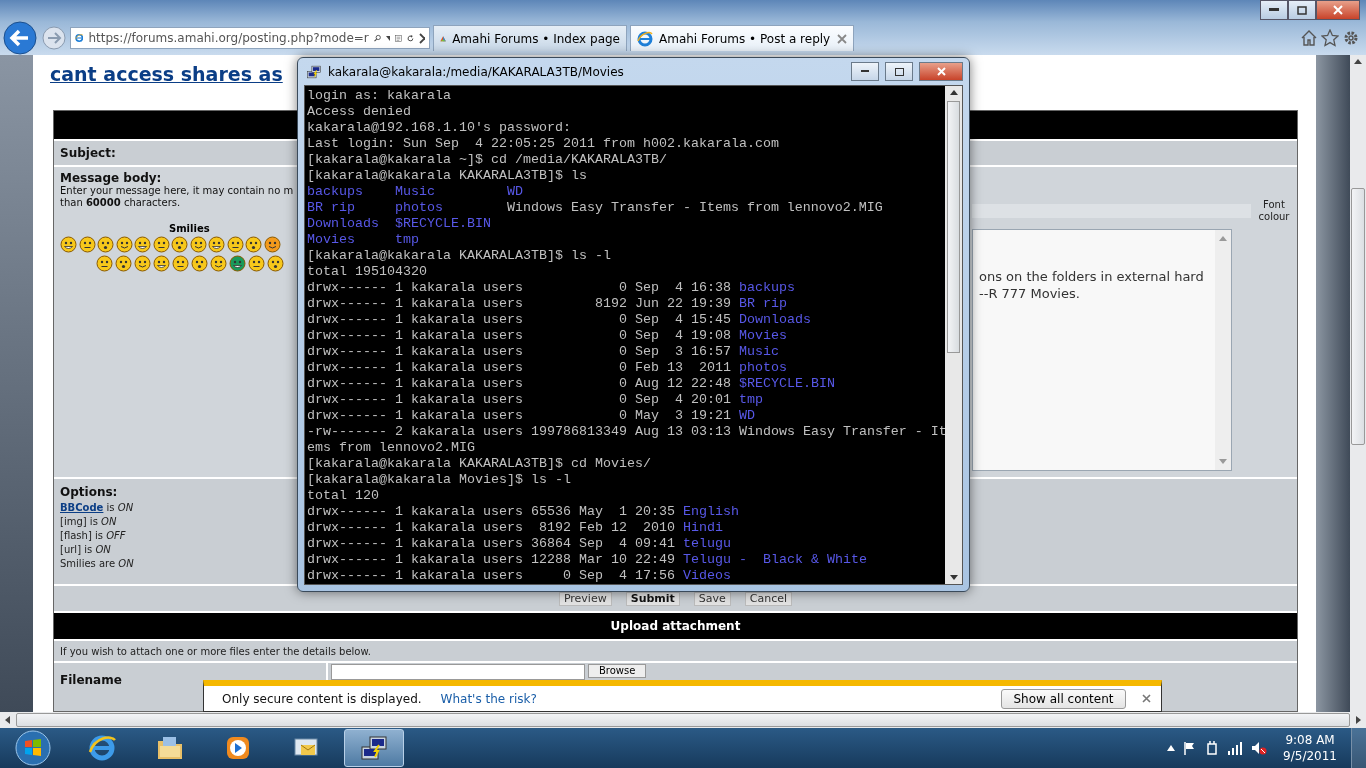 This screenshot has height=768, width=1366. Describe the element at coordinates (82, 507) in the screenshot. I see `bbcode-link: BBCode` at that location.